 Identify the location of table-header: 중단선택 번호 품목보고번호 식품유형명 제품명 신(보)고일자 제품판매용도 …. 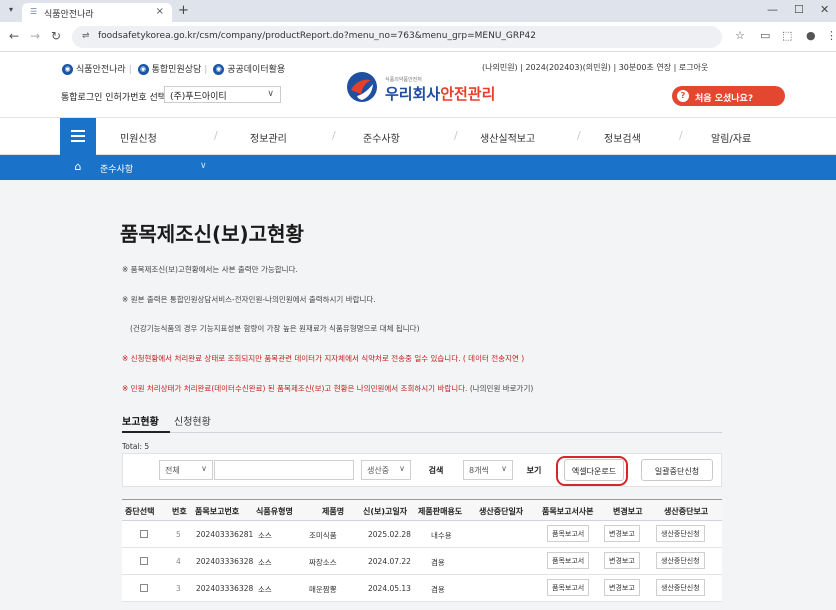
(422, 510).